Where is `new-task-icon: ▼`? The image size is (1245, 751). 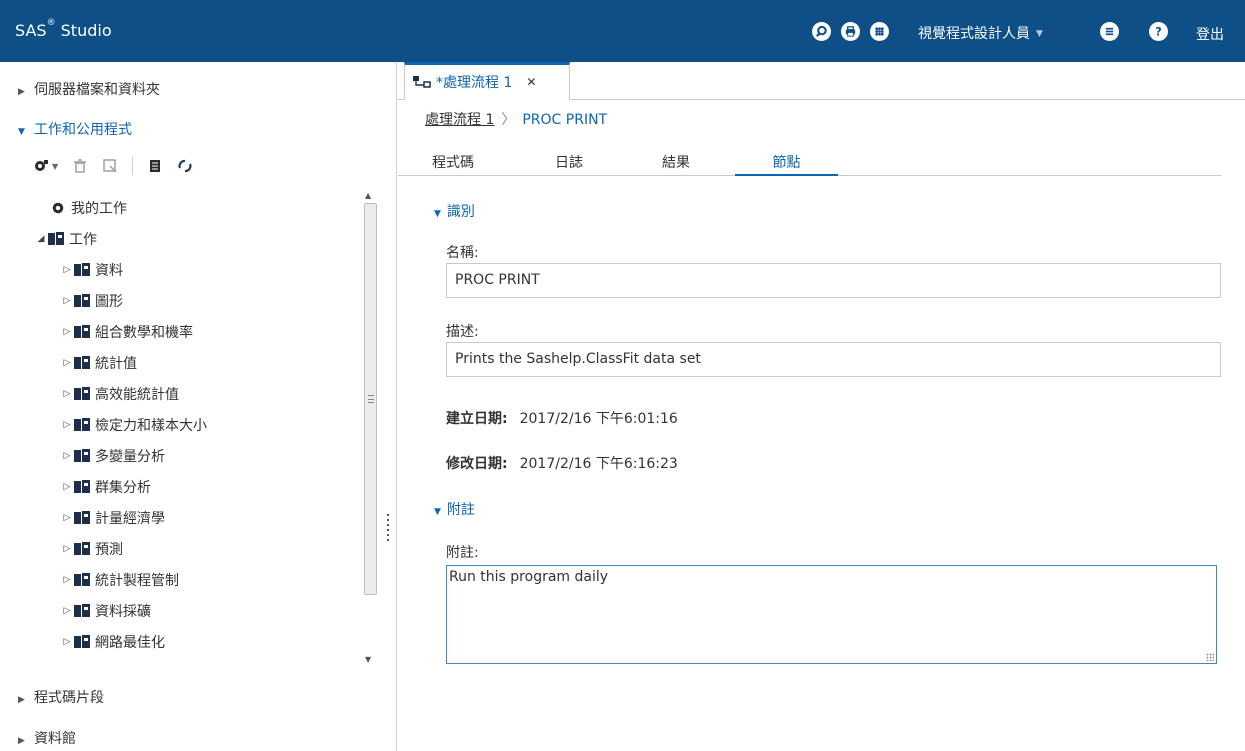 new-task-icon: ▼ is located at coordinates (45, 166).